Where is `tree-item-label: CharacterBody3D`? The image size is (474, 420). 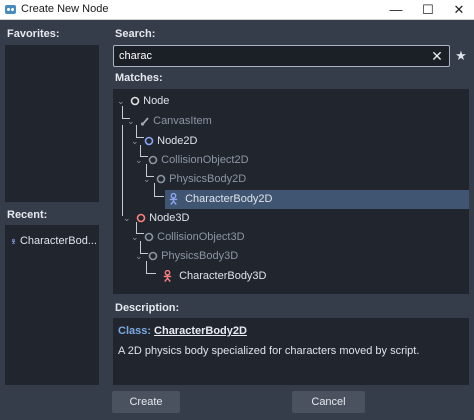
tree-item-label: CharacterBody3D is located at coordinates (223, 276).